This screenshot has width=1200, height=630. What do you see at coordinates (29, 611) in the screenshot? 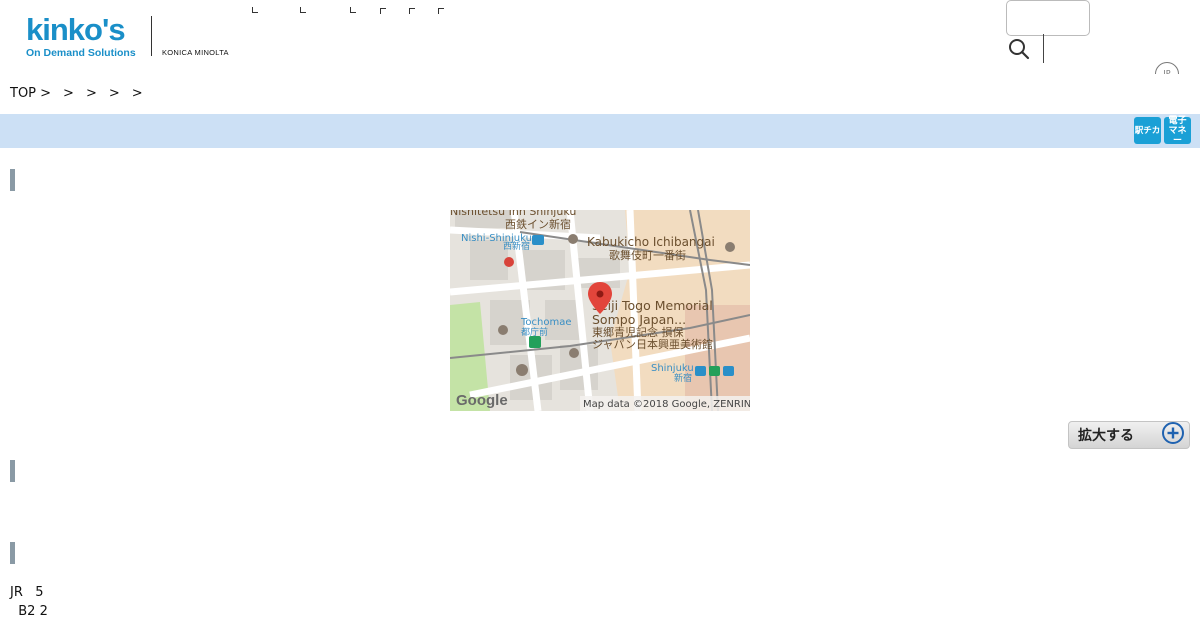
I see `access-text: B2 2` at bounding box center [29, 611].